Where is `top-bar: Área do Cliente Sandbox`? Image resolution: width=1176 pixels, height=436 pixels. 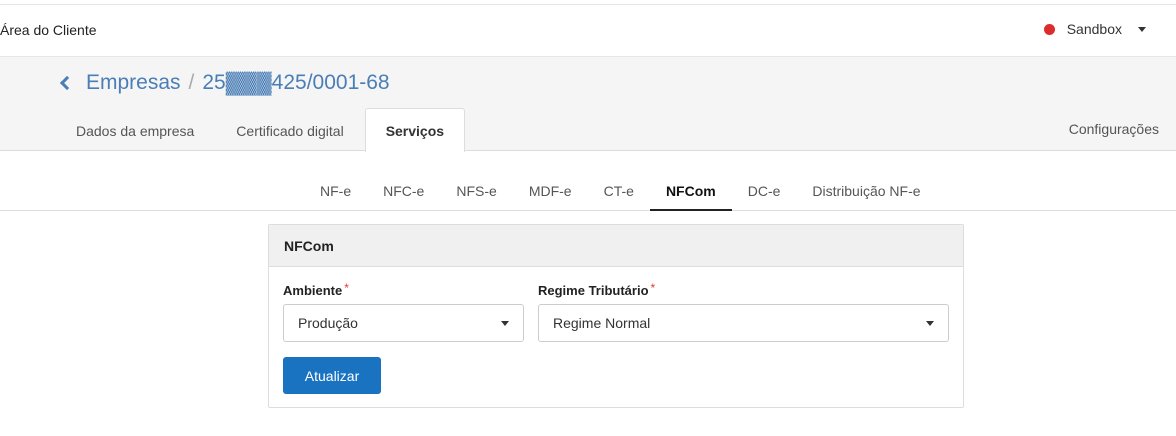 top-bar: Área do Cliente Sandbox is located at coordinates (588, 30).